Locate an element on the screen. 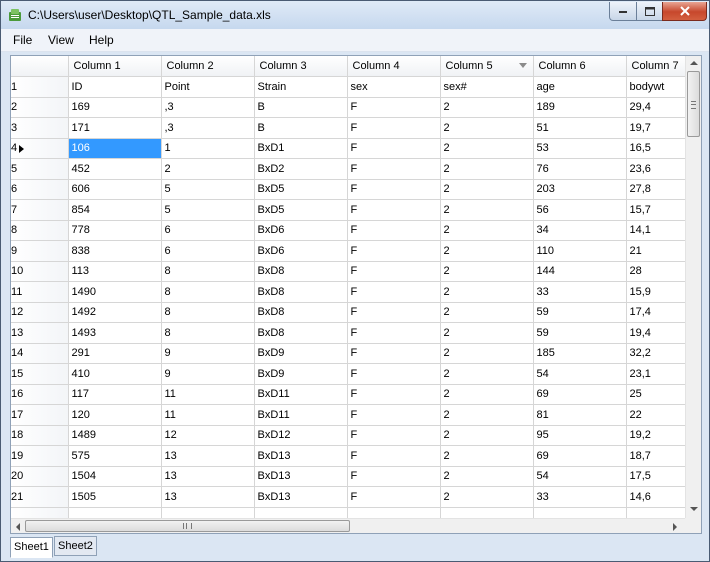 Image resolution: width=710 pixels, height=562 pixels. horizontal-scrollbar is located at coordinates (348, 525).